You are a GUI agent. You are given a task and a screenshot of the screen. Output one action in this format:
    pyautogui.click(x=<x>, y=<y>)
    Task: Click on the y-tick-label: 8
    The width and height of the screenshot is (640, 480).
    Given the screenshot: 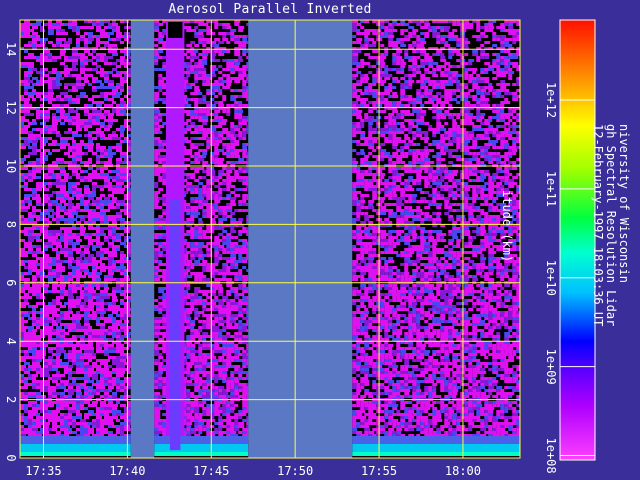 What is the action you would take?
    pyautogui.click(x=11, y=224)
    